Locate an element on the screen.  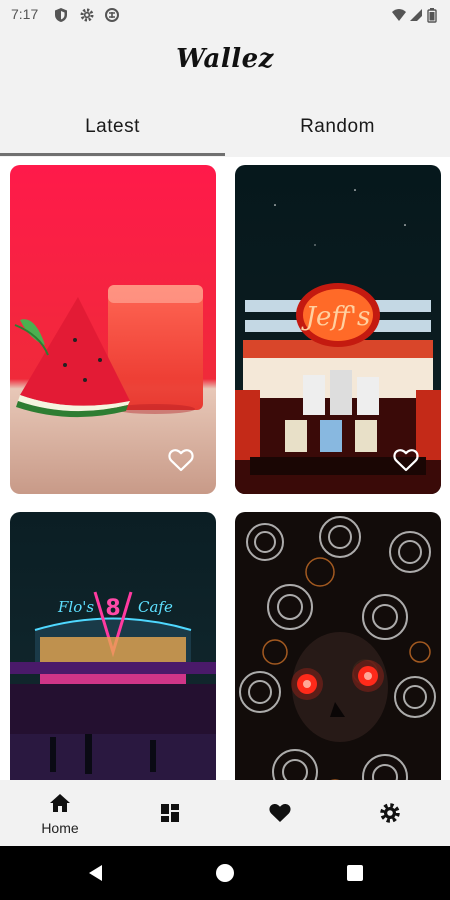
wallpaper-card-succulent-skull is located at coordinates (338, 646).